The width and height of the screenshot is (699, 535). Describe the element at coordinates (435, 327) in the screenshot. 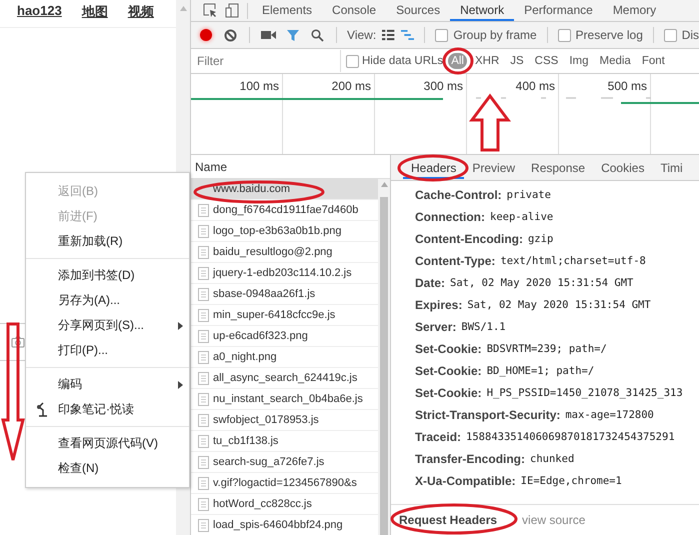

I see `header-name: Server:` at that location.